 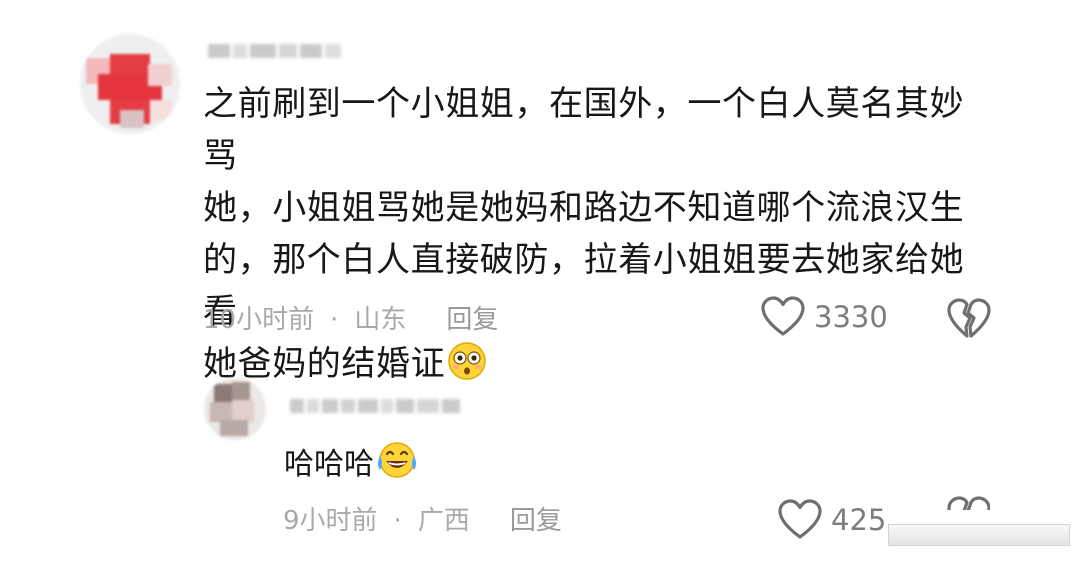 I want to click on reply-body: 哈哈哈, so click(x=351, y=467).